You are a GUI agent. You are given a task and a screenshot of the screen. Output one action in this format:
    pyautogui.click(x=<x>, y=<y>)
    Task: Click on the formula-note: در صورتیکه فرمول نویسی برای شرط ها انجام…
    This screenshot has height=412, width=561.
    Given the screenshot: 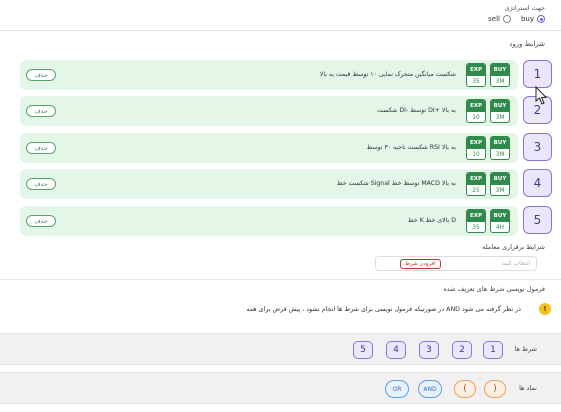 What is the action you would take?
    pyautogui.click(x=383, y=309)
    